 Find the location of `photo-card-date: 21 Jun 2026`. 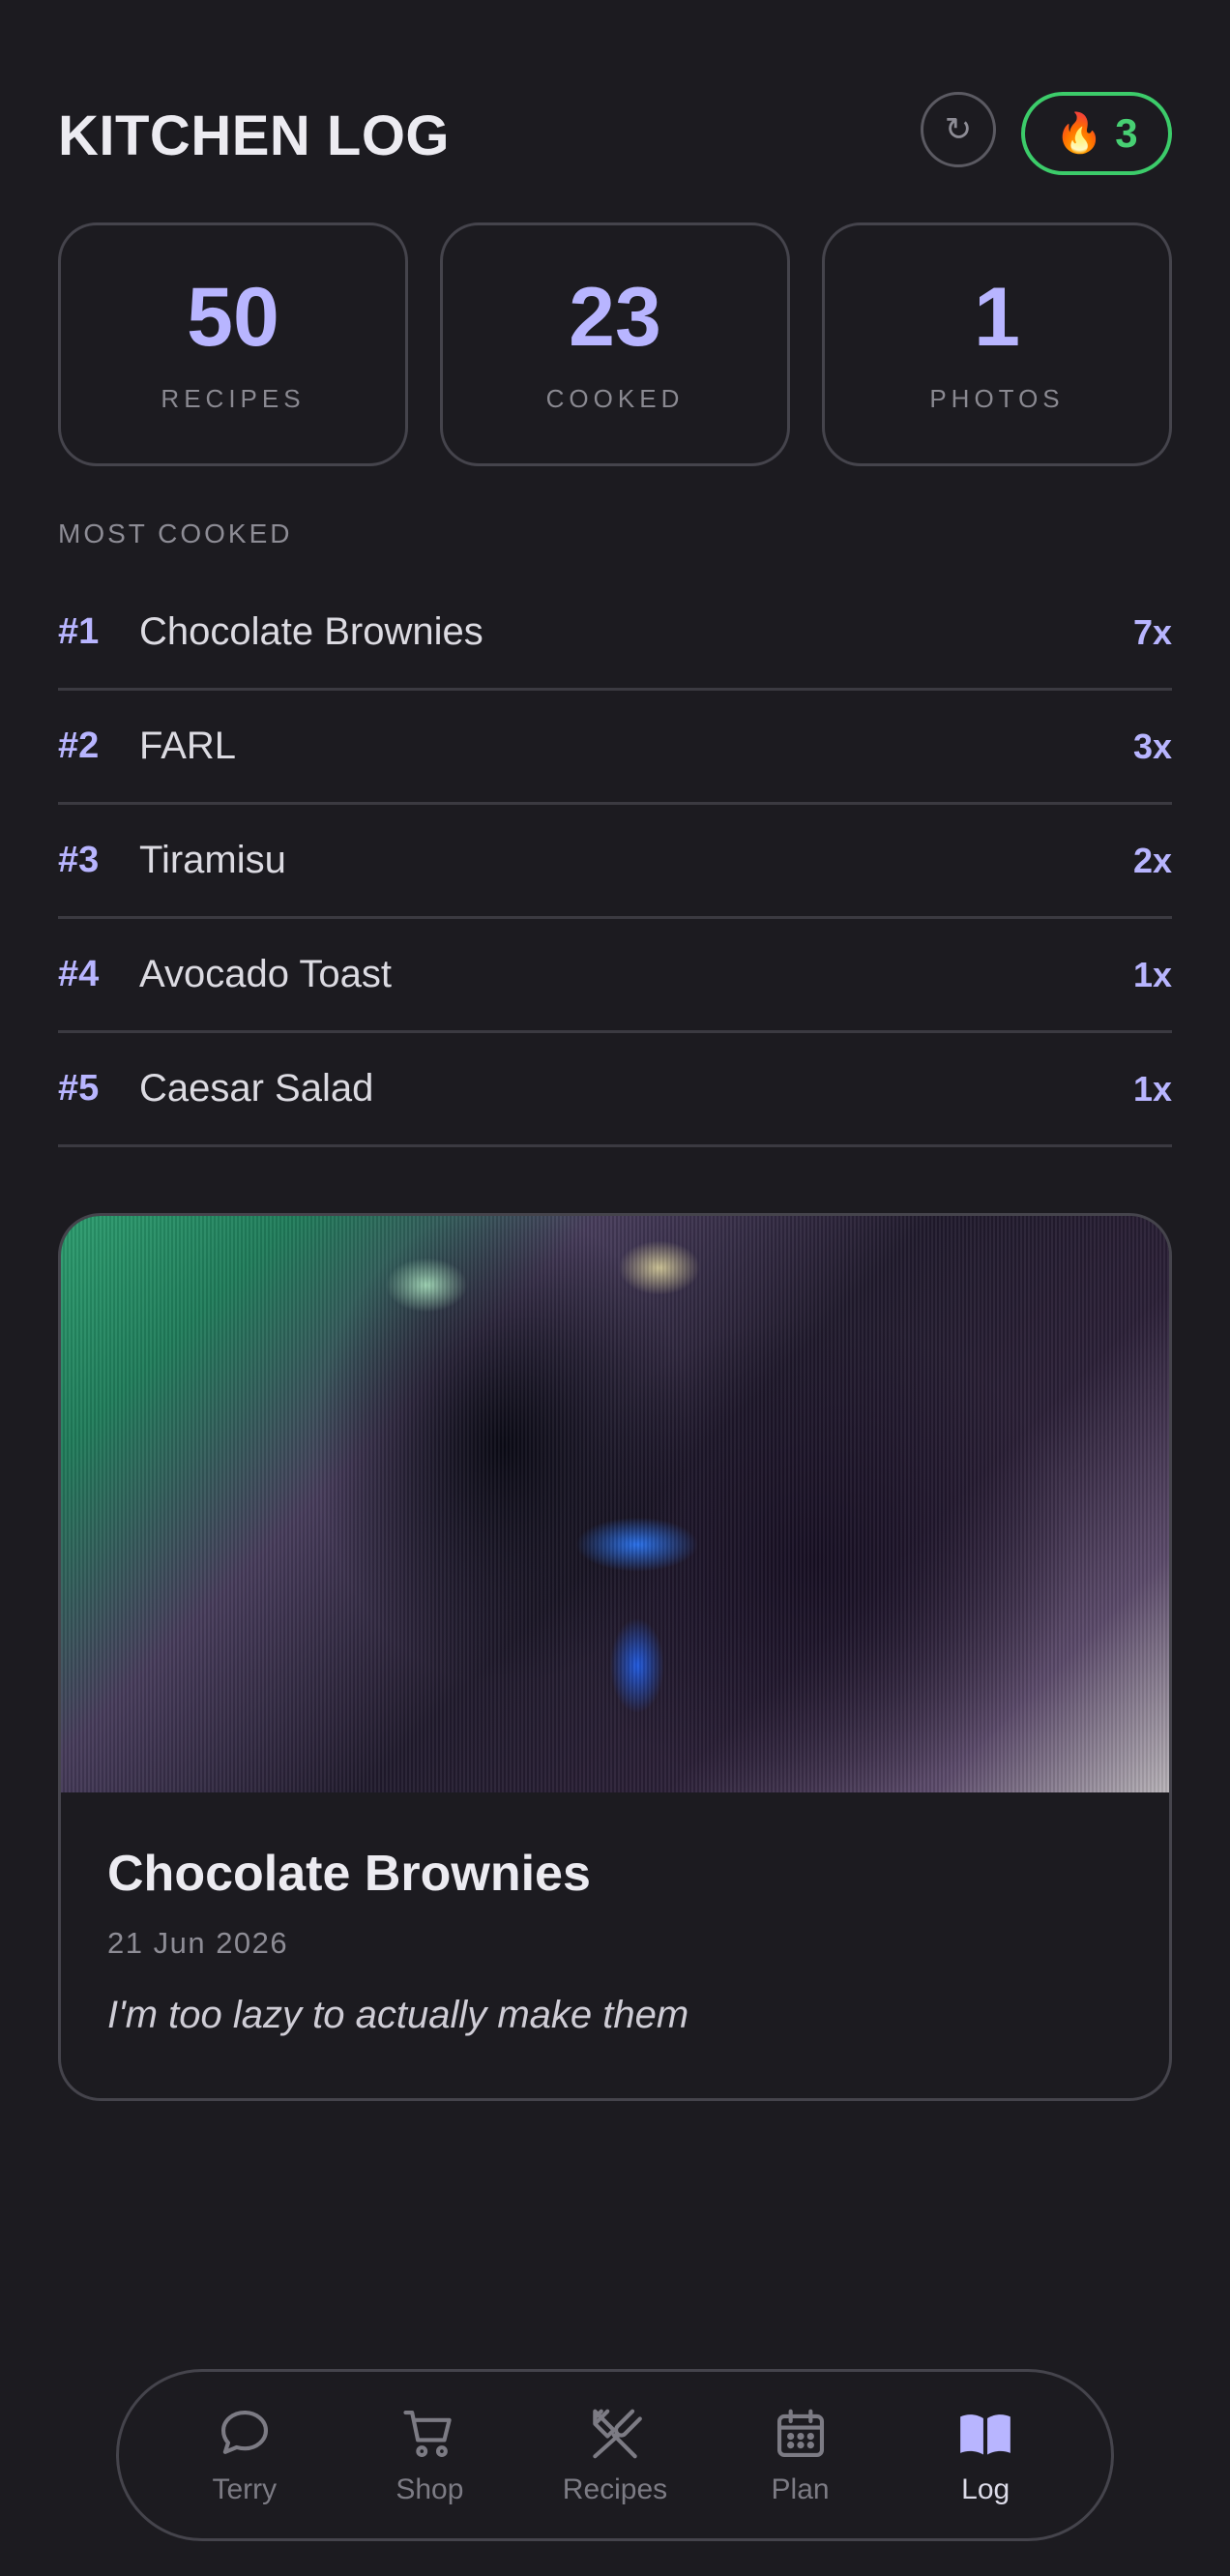

photo-card-date: 21 Jun 2026 is located at coordinates (198, 1943).